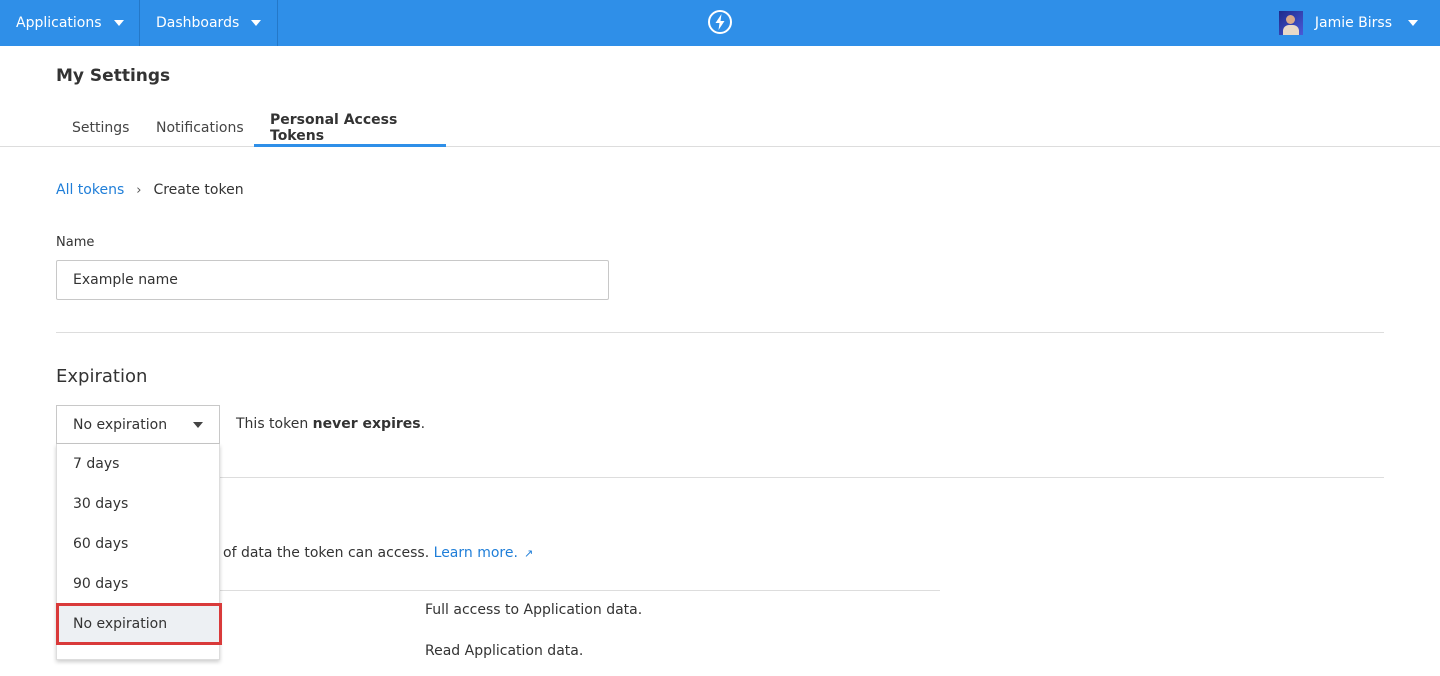 This screenshot has height=676, width=1440. Describe the element at coordinates (113, 76) in the screenshot. I see `page-title: My Settings` at that location.